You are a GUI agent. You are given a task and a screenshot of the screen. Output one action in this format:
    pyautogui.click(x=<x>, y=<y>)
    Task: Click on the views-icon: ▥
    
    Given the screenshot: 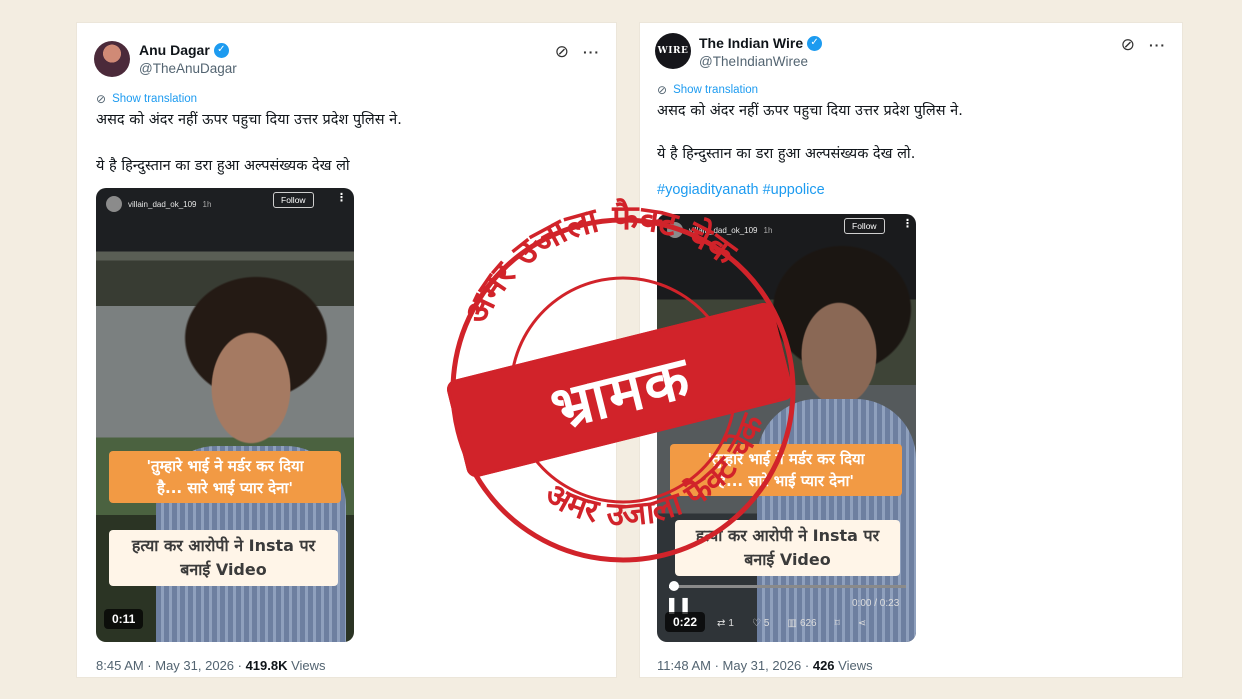 What is the action you would take?
    pyautogui.click(x=792, y=623)
    